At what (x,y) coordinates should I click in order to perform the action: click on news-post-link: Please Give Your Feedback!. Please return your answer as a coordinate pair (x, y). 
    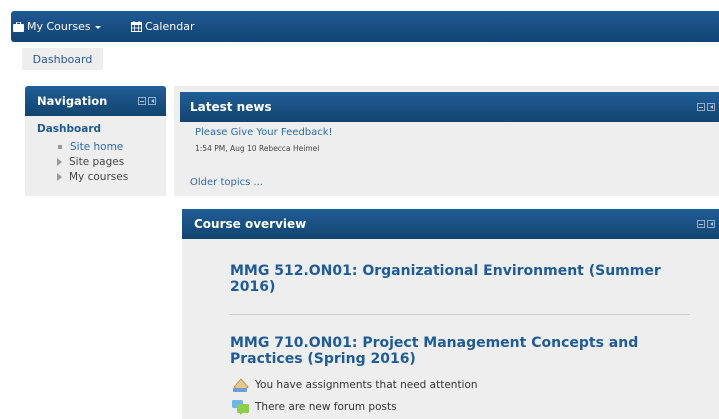
    Looking at the image, I should click on (264, 132).